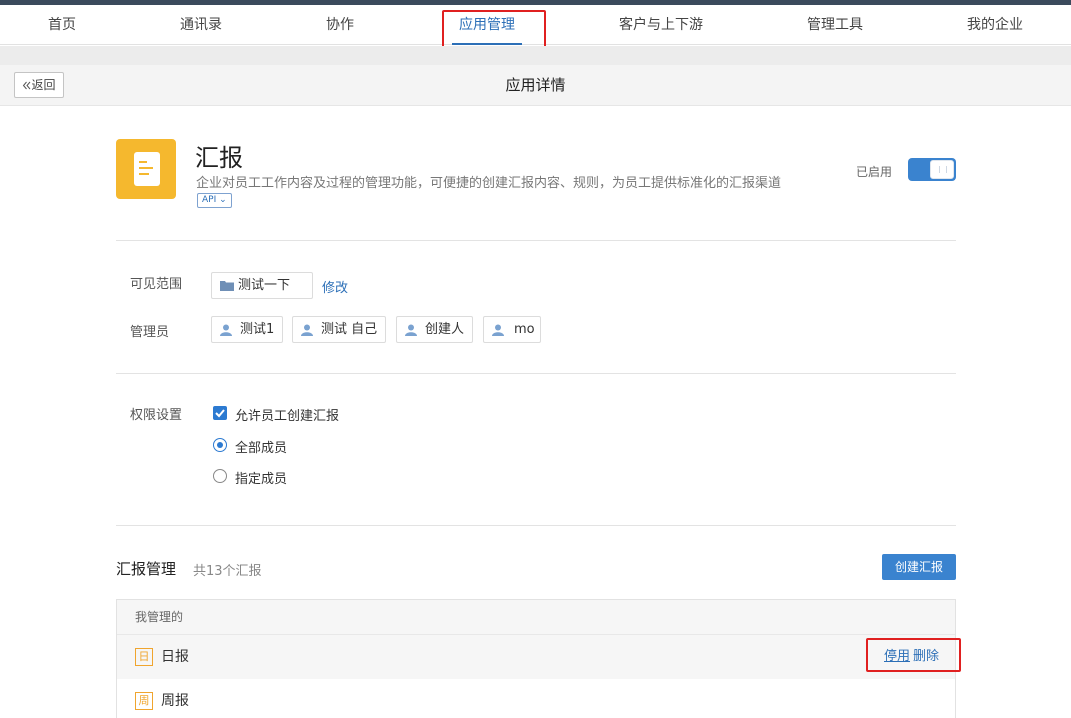 The image size is (1071, 718). I want to click on page-title: 应用详情, so click(535, 85).